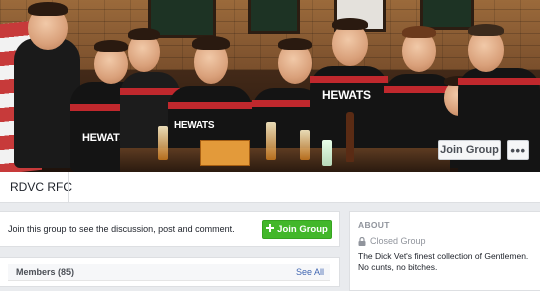 The width and height of the screenshot is (540, 291). What do you see at coordinates (362, 241) in the screenshot?
I see `lock-icon` at bounding box center [362, 241].